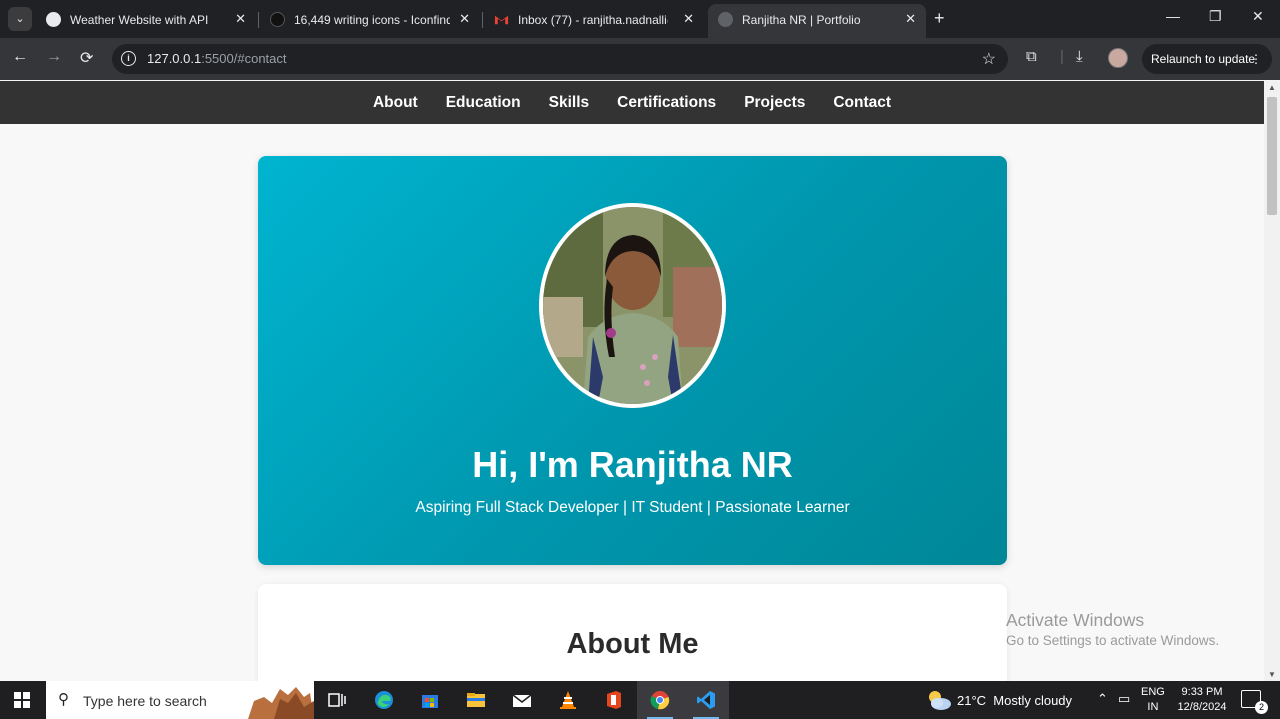  Describe the element at coordinates (1261, 707) in the screenshot. I see `notification-count-badge: 2` at that location.